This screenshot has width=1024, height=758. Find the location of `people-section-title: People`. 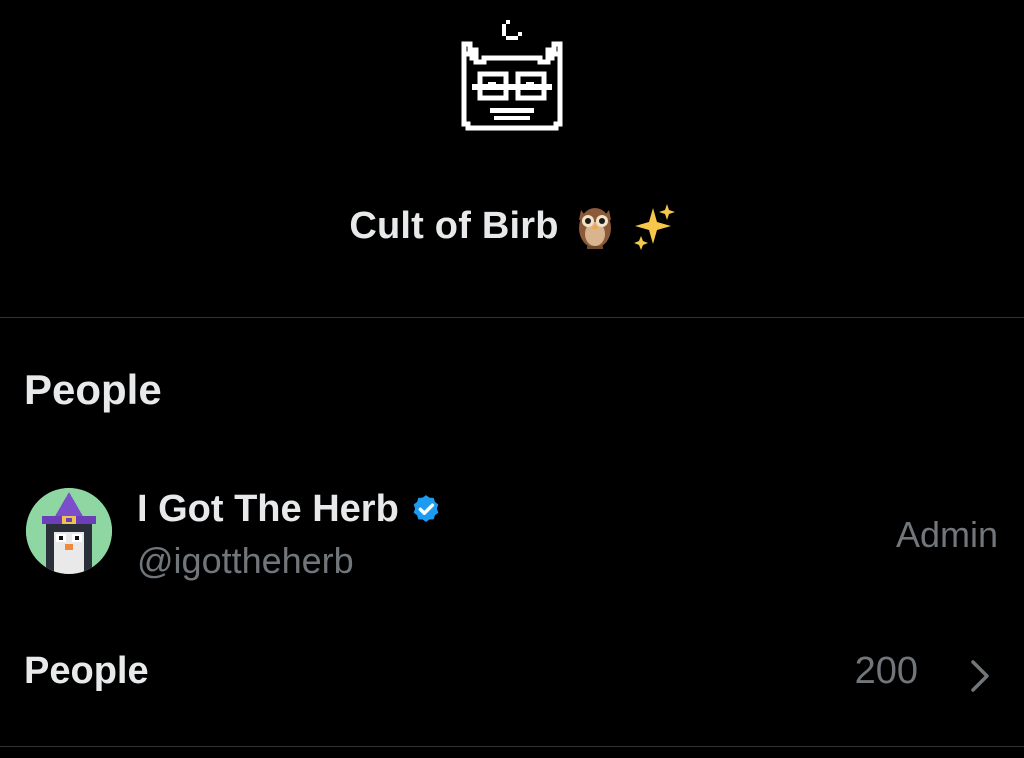

people-section-title: People is located at coordinates (93, 389).